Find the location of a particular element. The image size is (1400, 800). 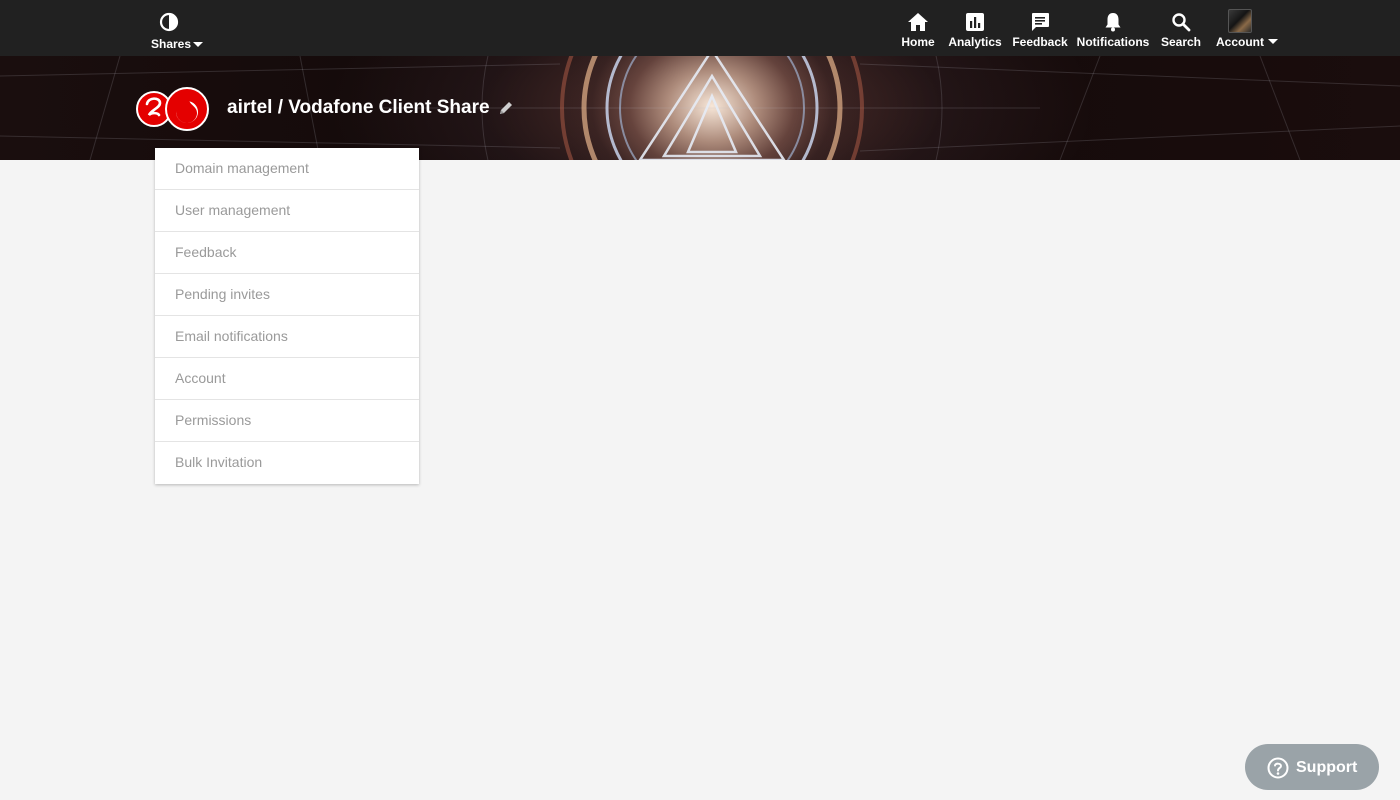

support-label: Support is located at coordinates (1327, 767).